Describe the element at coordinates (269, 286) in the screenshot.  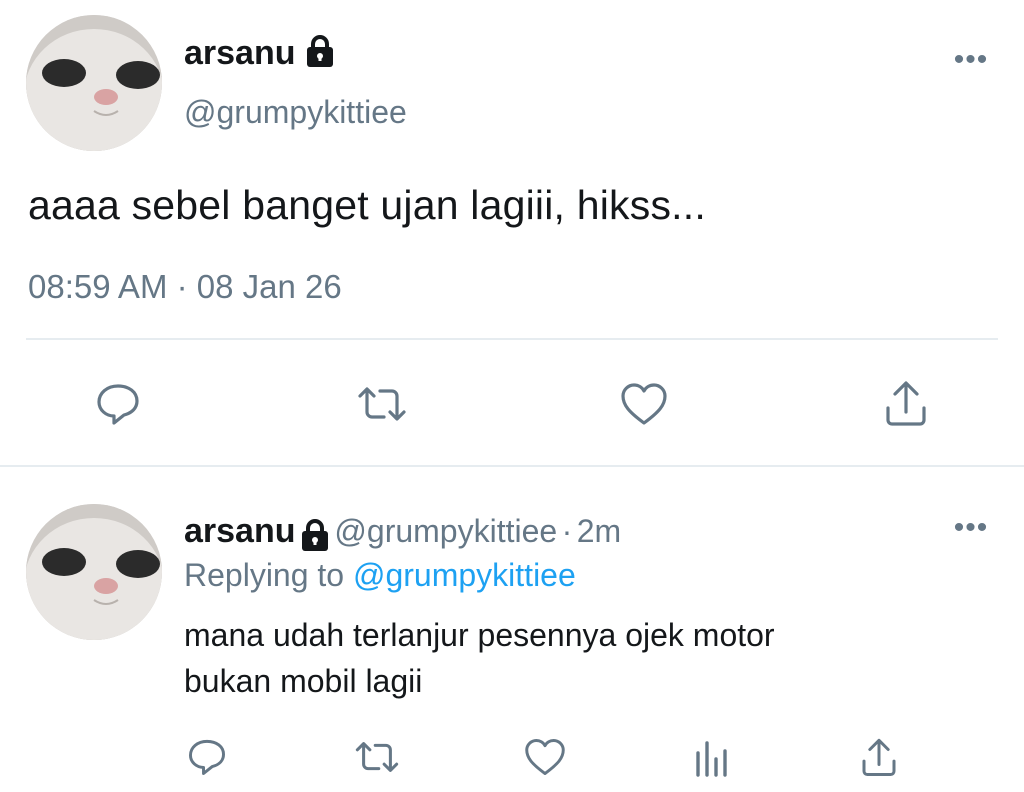
I see `tweet-date: 08 Jan 26` at that location.